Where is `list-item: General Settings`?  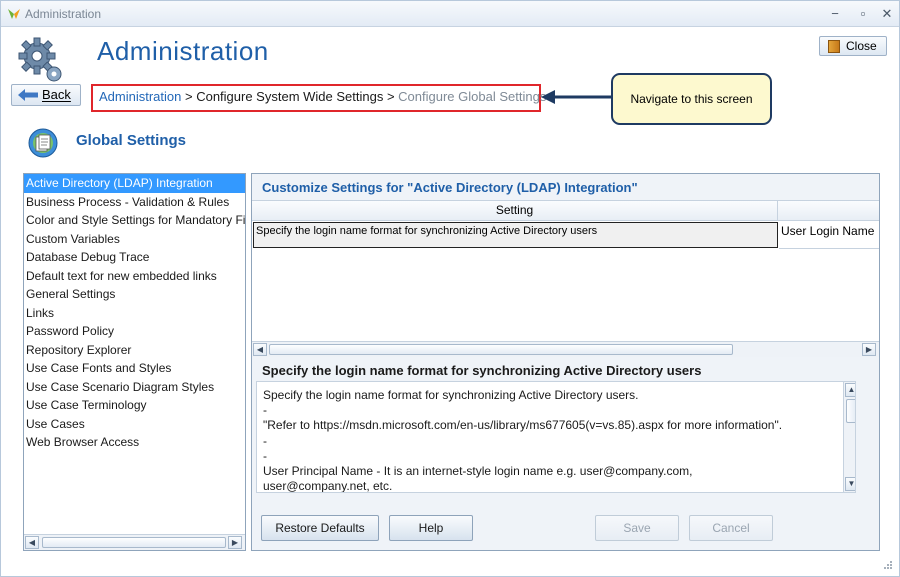
list-item: General Settings is located at coordinates (134, 294).